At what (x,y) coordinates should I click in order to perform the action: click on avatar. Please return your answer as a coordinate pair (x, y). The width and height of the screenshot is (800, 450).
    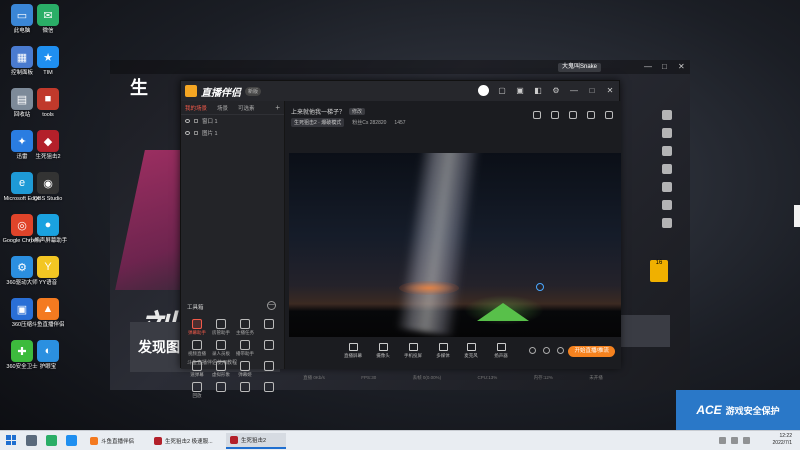
    Looking at the image, I should click on (483, 90).